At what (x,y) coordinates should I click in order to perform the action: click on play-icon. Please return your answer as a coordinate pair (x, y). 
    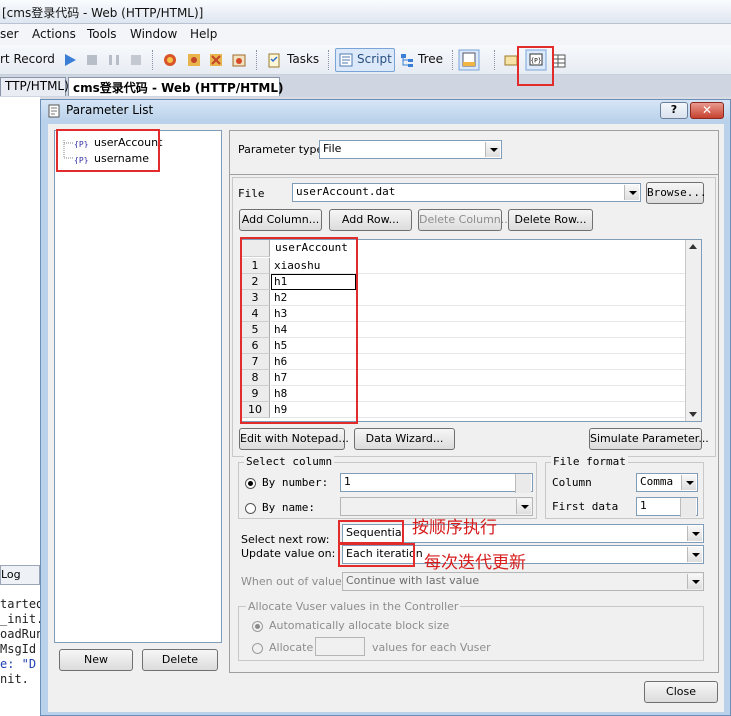
    Looking at the image, I should click on (70, 60).